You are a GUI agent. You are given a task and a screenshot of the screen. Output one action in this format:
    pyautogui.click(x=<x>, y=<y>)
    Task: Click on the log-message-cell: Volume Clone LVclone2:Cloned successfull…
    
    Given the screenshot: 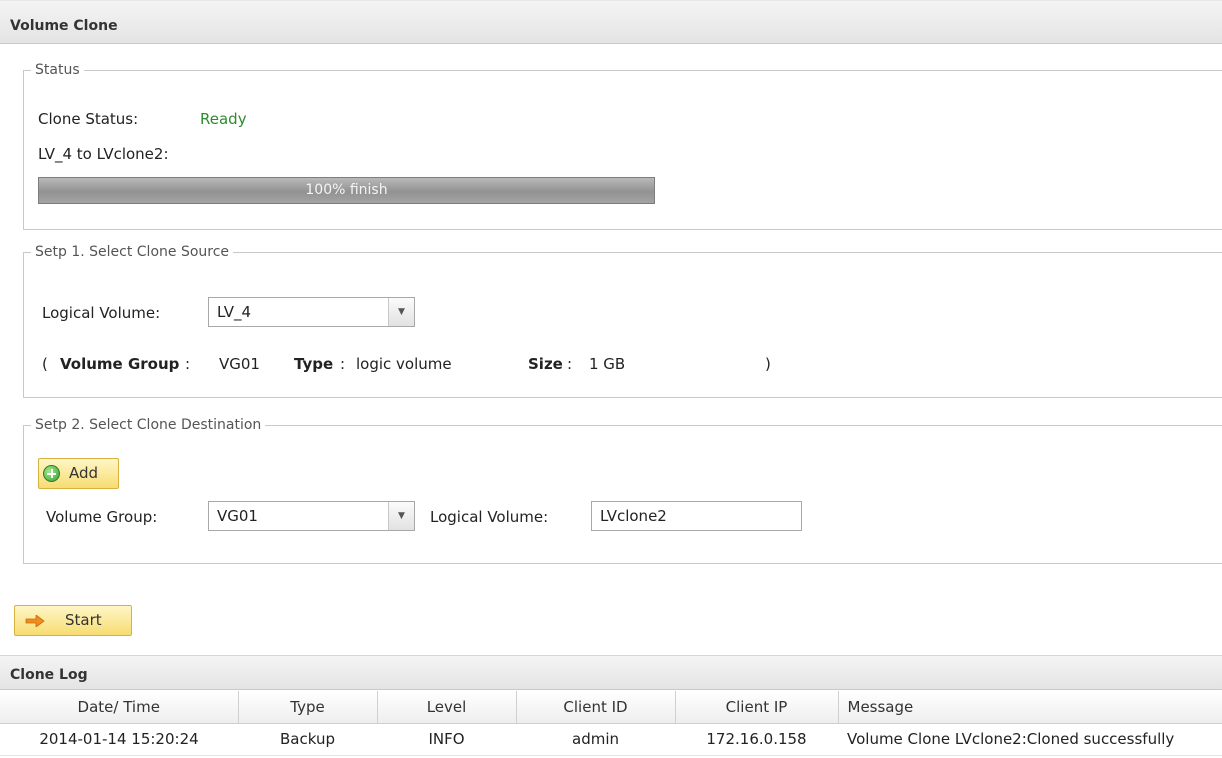 What is the action you would take?
    pyautogui.click(x=1030, y=739)
    